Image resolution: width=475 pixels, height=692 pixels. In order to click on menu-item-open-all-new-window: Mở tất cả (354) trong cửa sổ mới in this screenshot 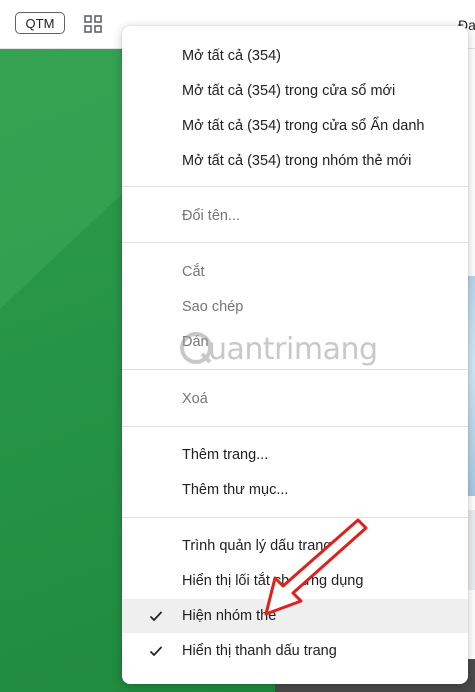, I will do `click(295, 91)`.